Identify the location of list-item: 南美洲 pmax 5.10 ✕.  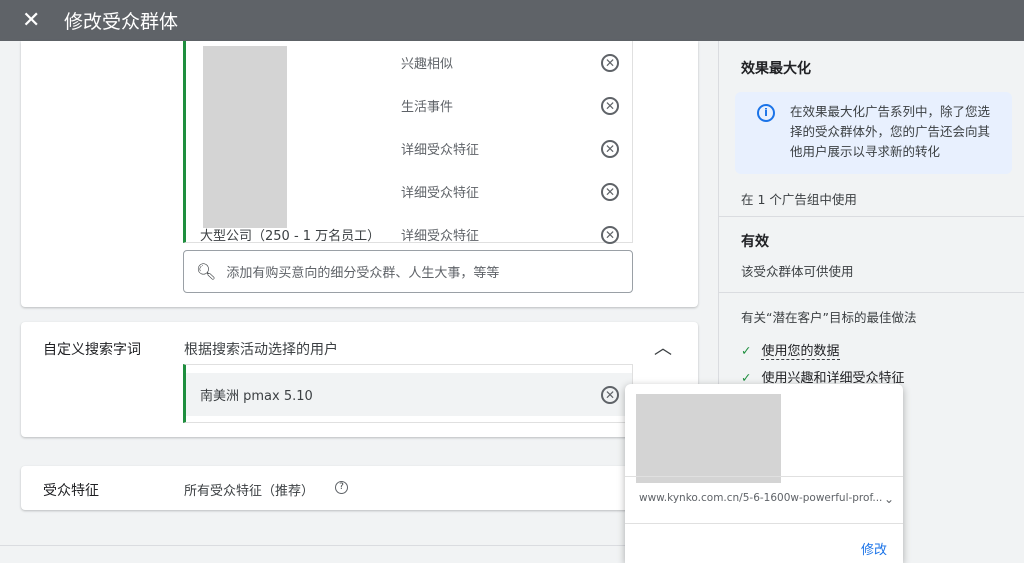
(409, 394).